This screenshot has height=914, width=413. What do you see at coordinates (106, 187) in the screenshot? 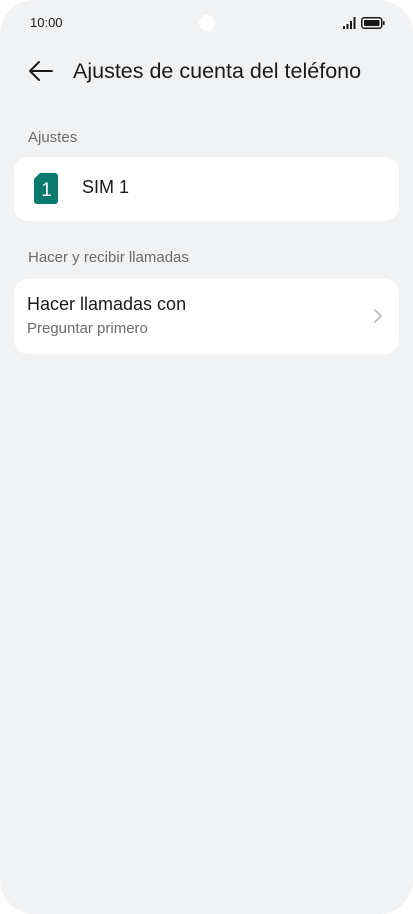
I see `sim-1-label: SIM 1` at bounding box center [106, 187].